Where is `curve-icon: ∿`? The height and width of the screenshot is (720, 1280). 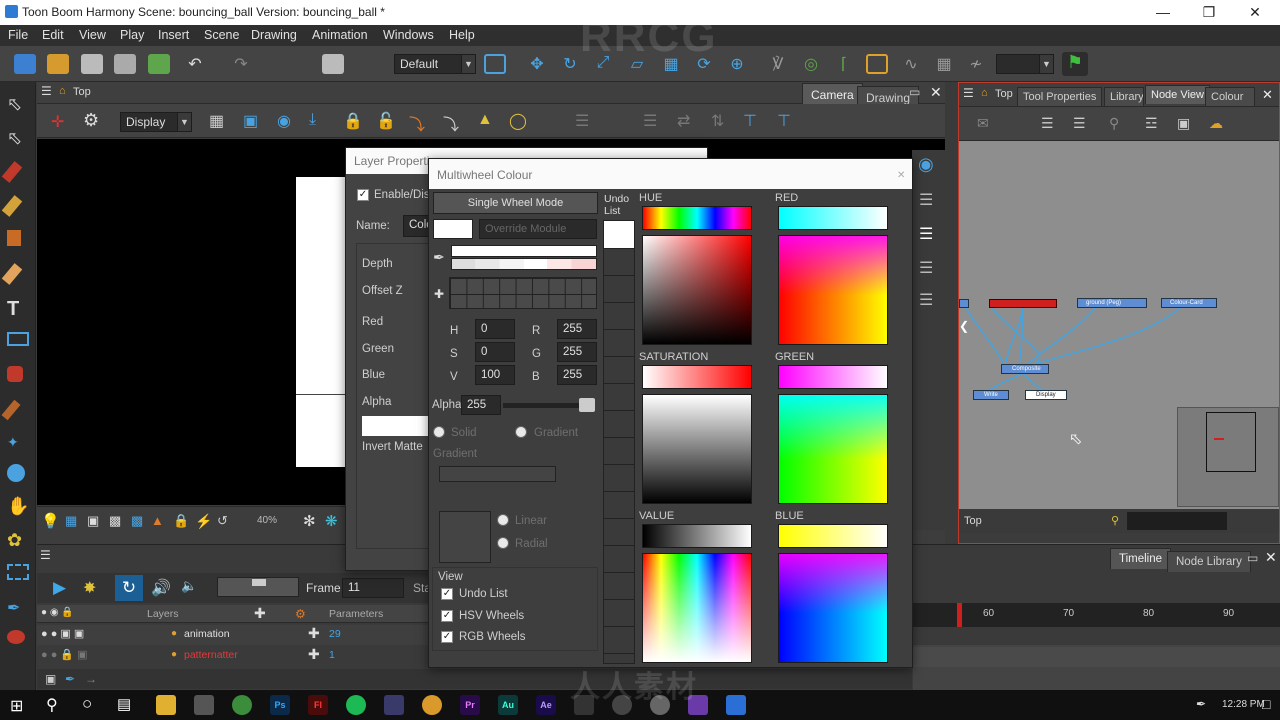
curve-icon: ∿ is located at coordinates (911, 64).